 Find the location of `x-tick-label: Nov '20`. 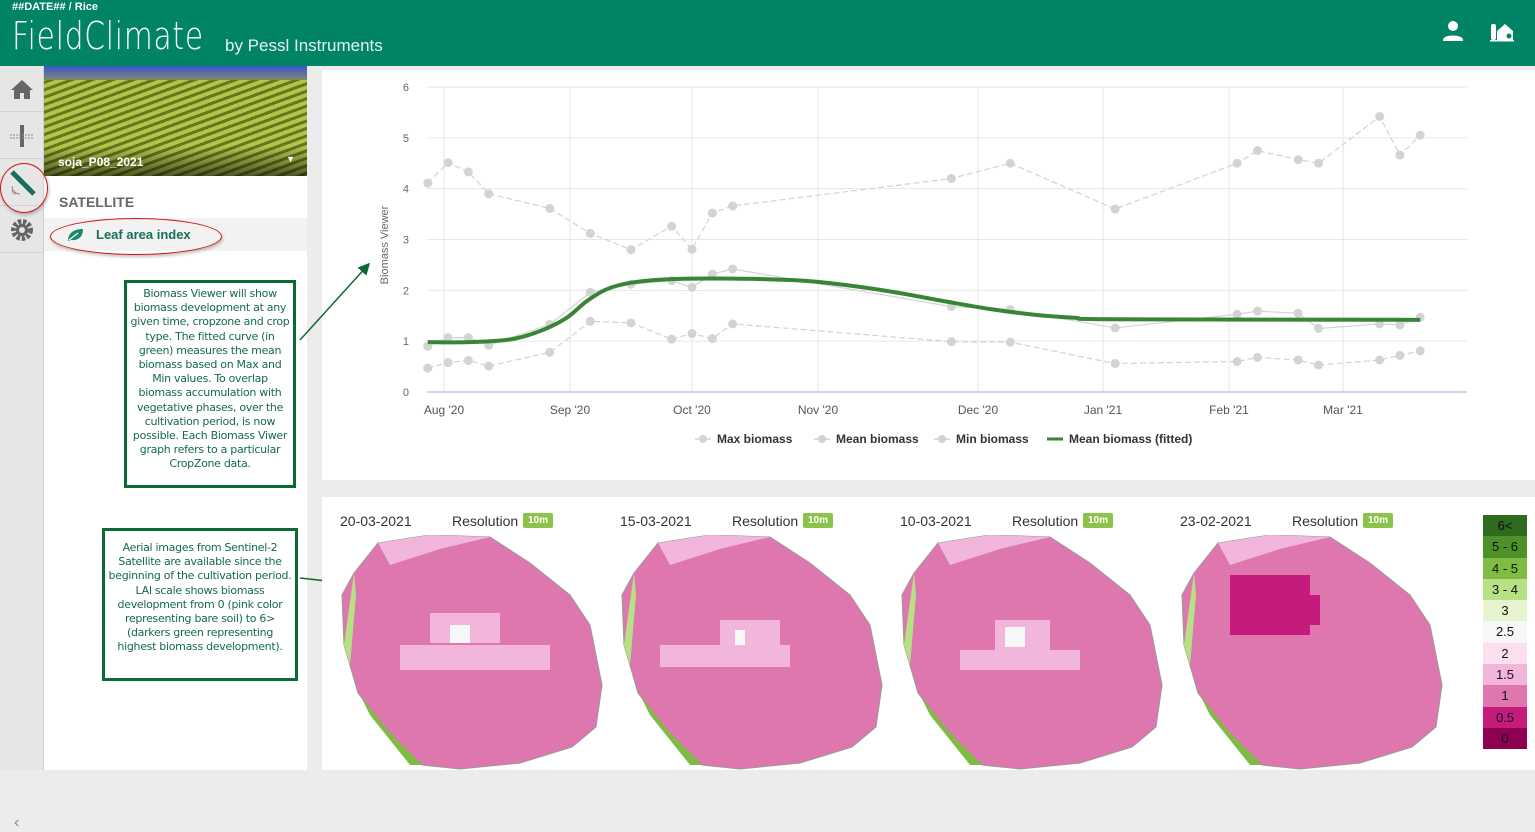

x-tick-label: Nov '20 is located at coordinates (818, 410).